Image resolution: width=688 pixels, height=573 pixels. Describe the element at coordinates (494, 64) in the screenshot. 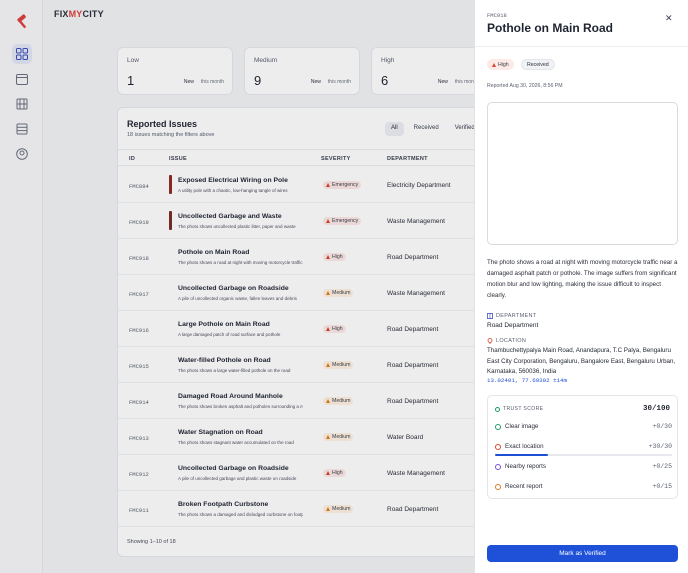

I see `warning-icon` at that location.